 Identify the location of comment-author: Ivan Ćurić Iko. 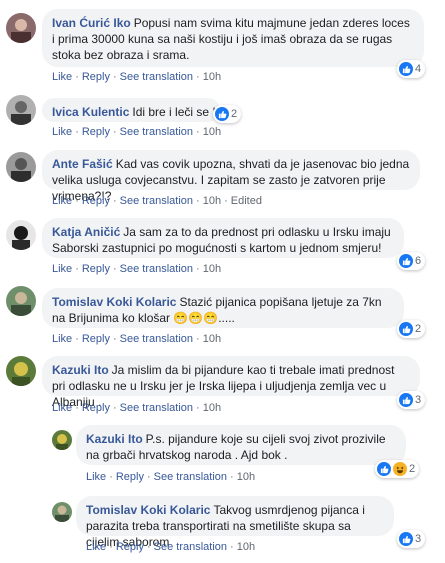
(91, 23).